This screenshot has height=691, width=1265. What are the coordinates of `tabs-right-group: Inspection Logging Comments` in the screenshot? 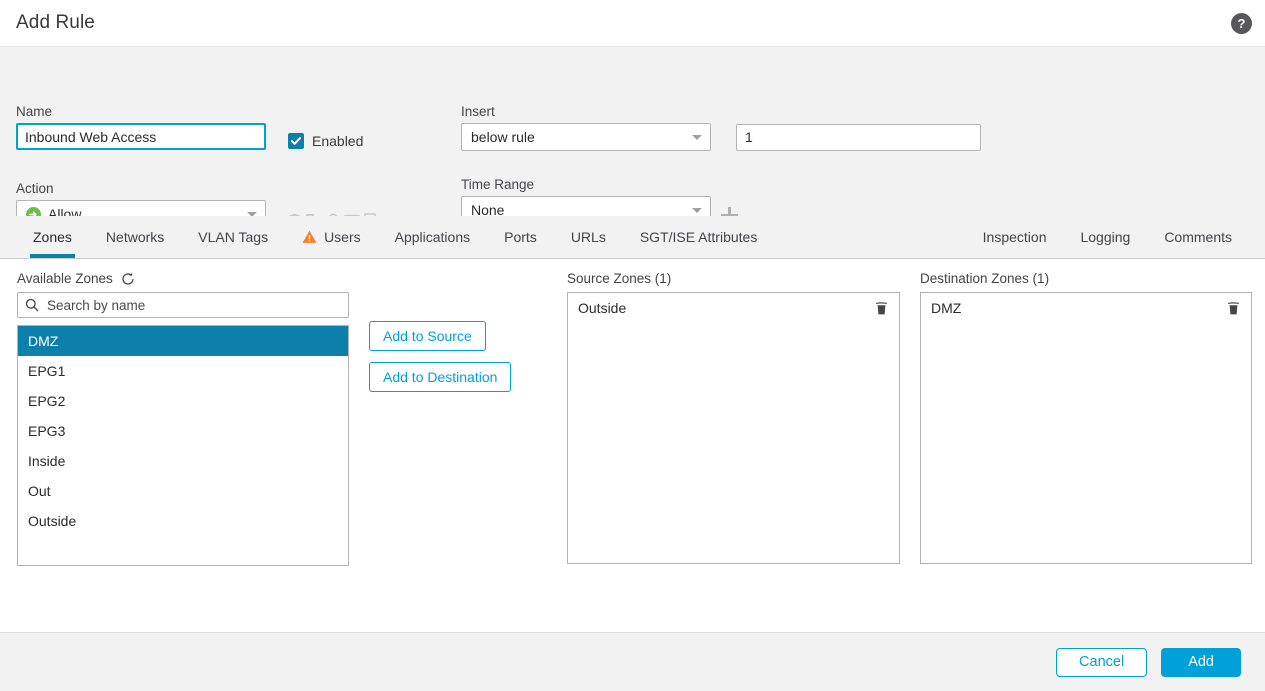 It's located at (1107, 237).